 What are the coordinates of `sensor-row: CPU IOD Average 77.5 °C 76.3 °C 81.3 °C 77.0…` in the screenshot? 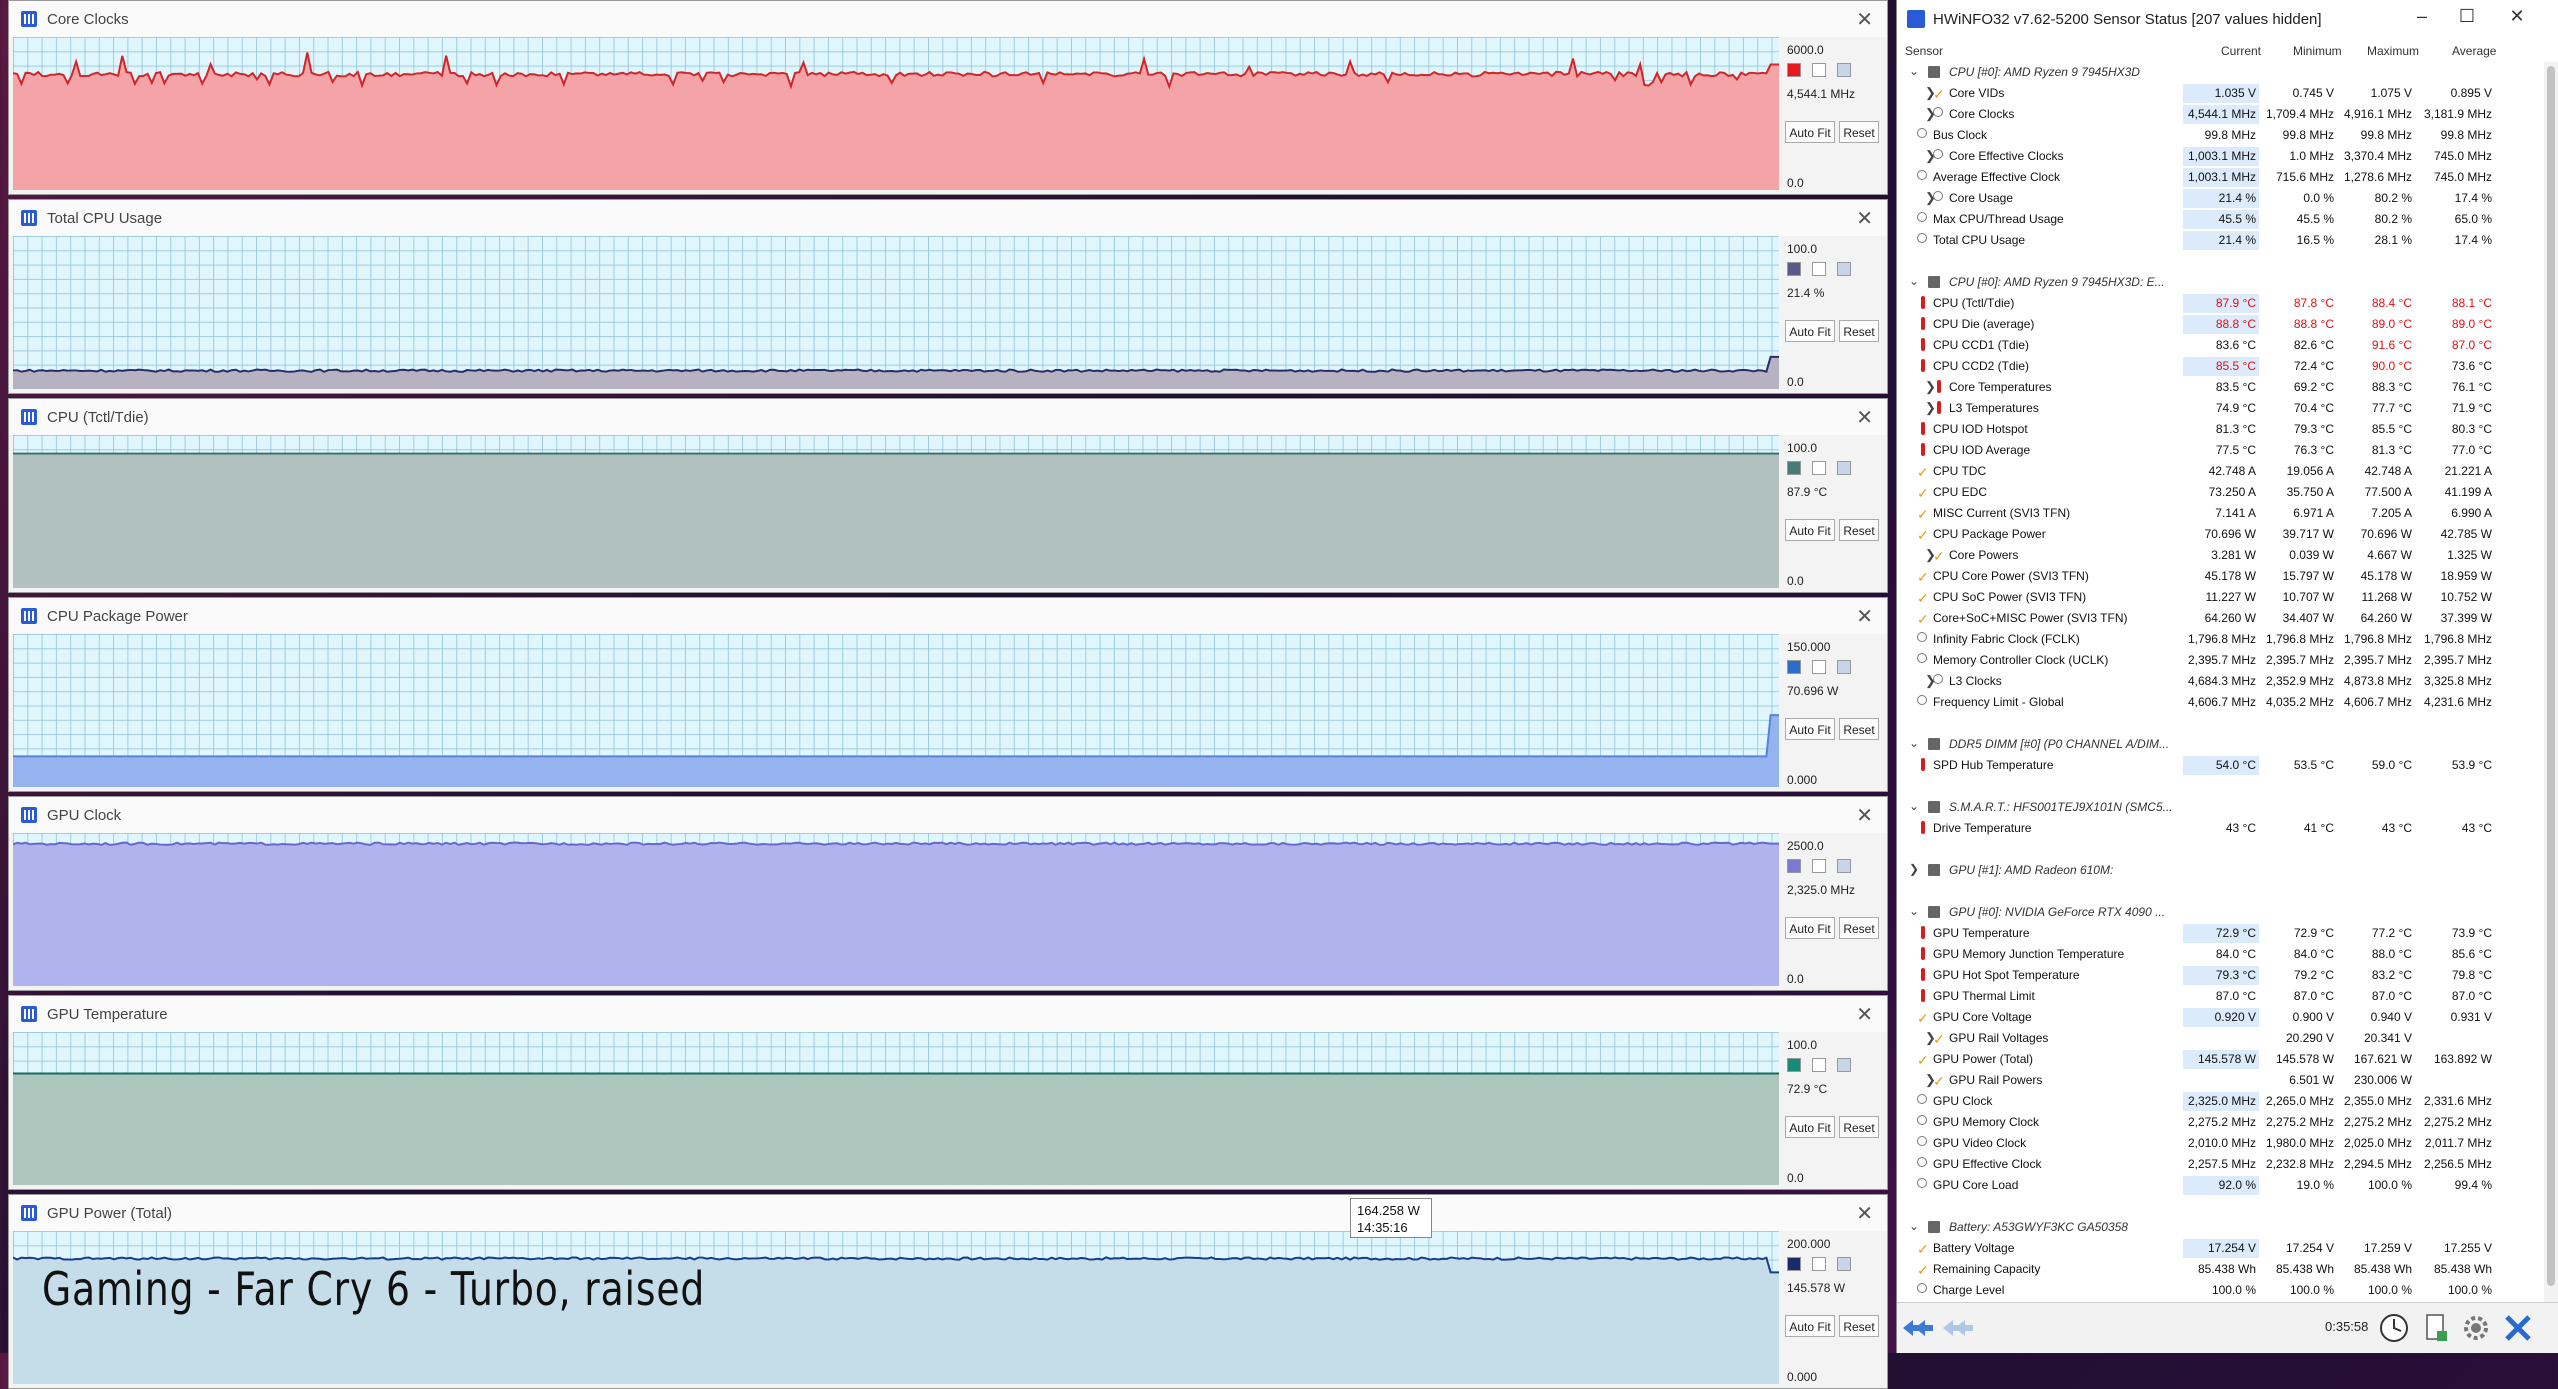 It's located at (2220, 450).